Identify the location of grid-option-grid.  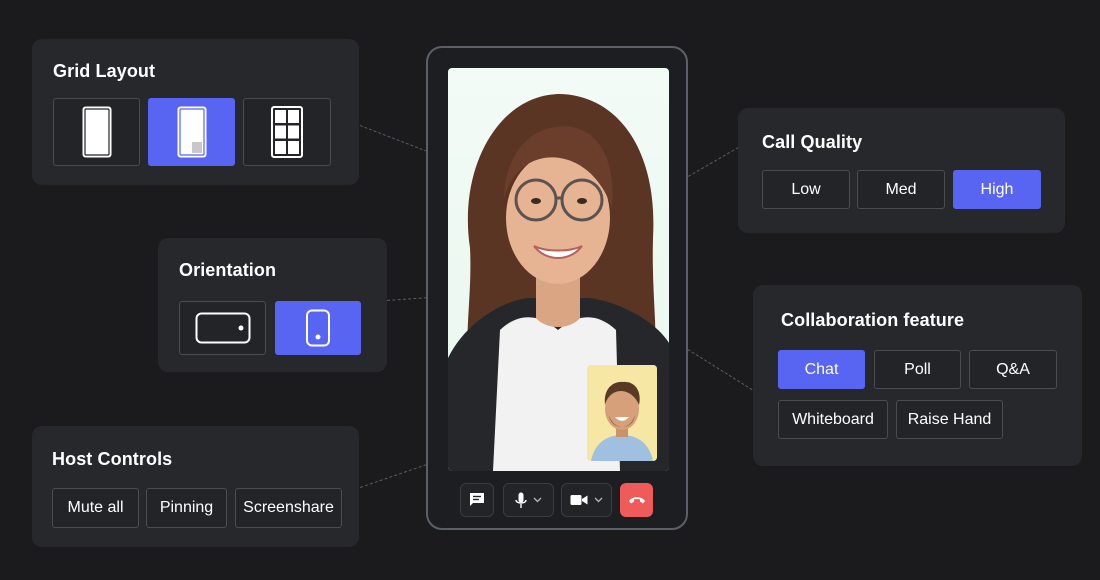
(287, 132).